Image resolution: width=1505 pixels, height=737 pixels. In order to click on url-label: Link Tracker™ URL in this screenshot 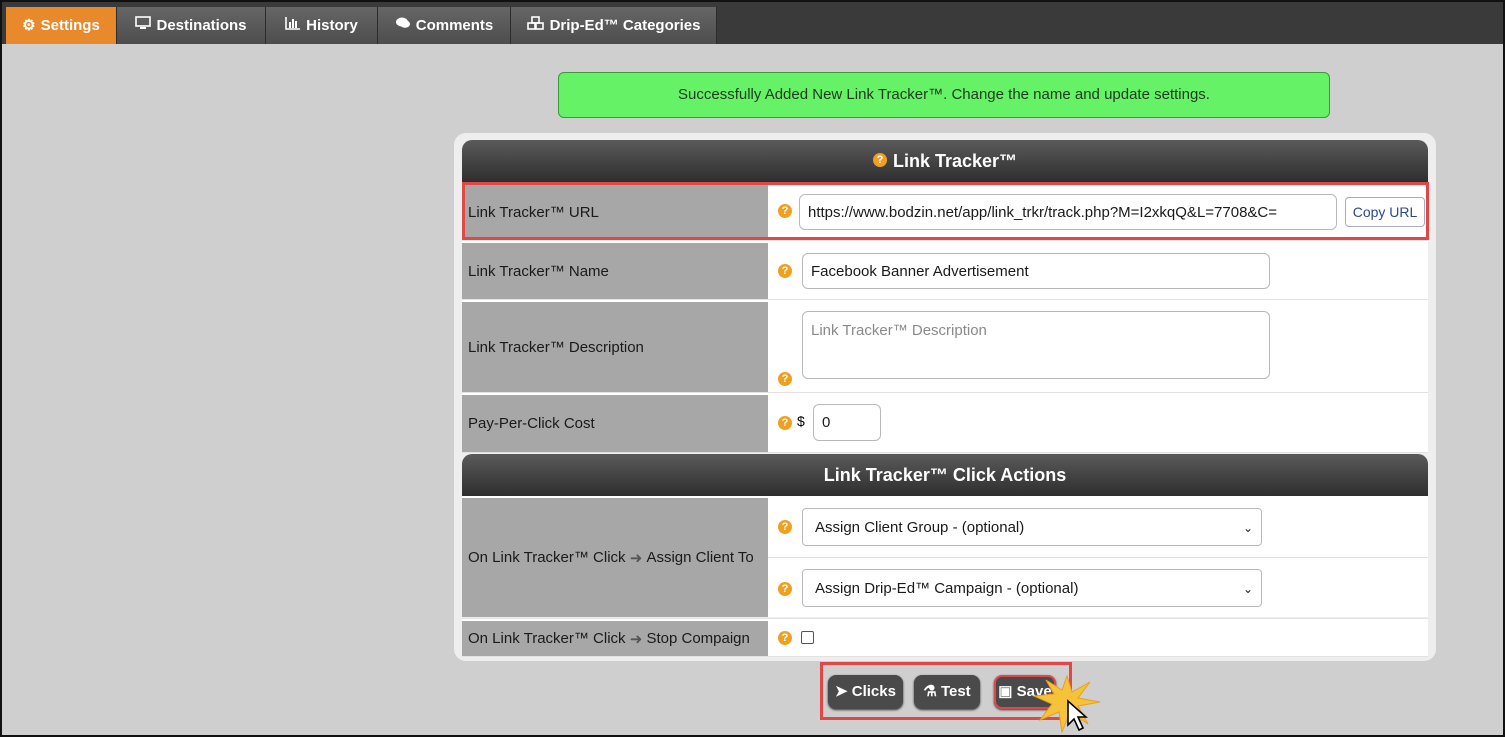, I will do `click(615, 211)`.